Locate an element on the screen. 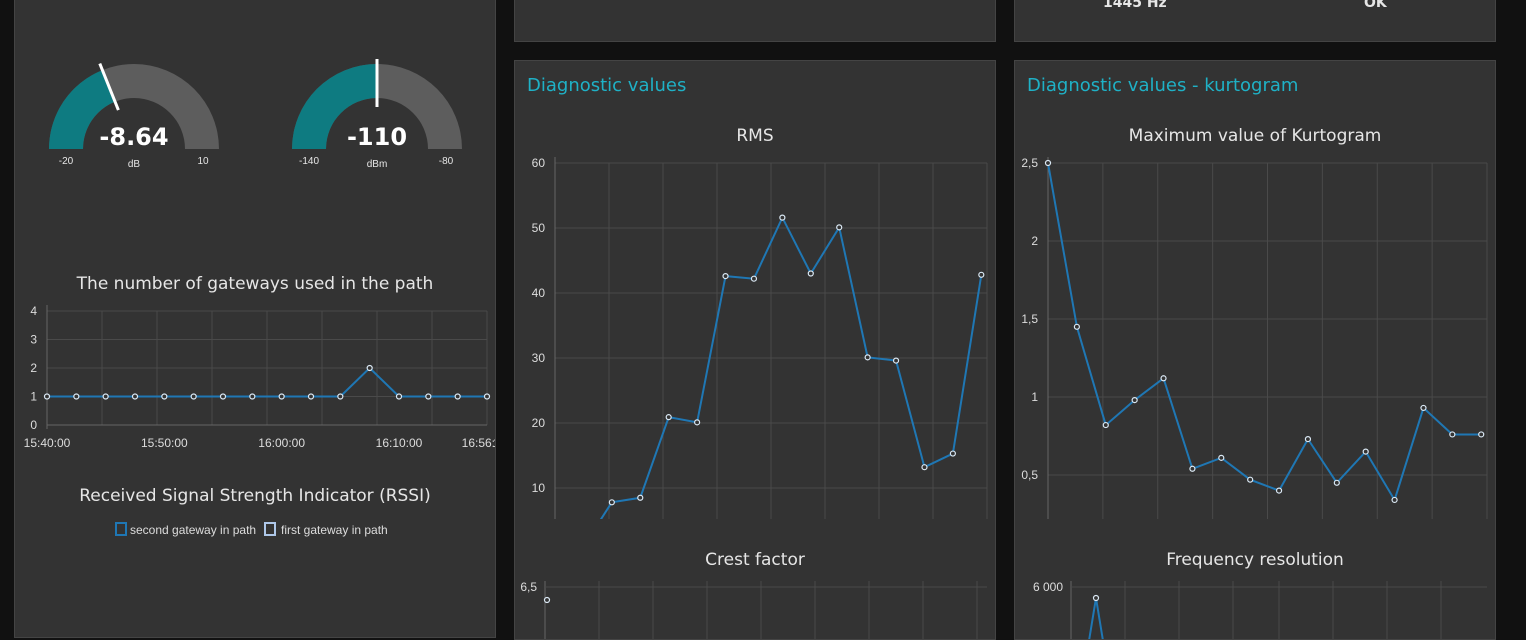 The image size is (1526, 640). y-tick-label: 6,5 is located at coordinates (528, 587).